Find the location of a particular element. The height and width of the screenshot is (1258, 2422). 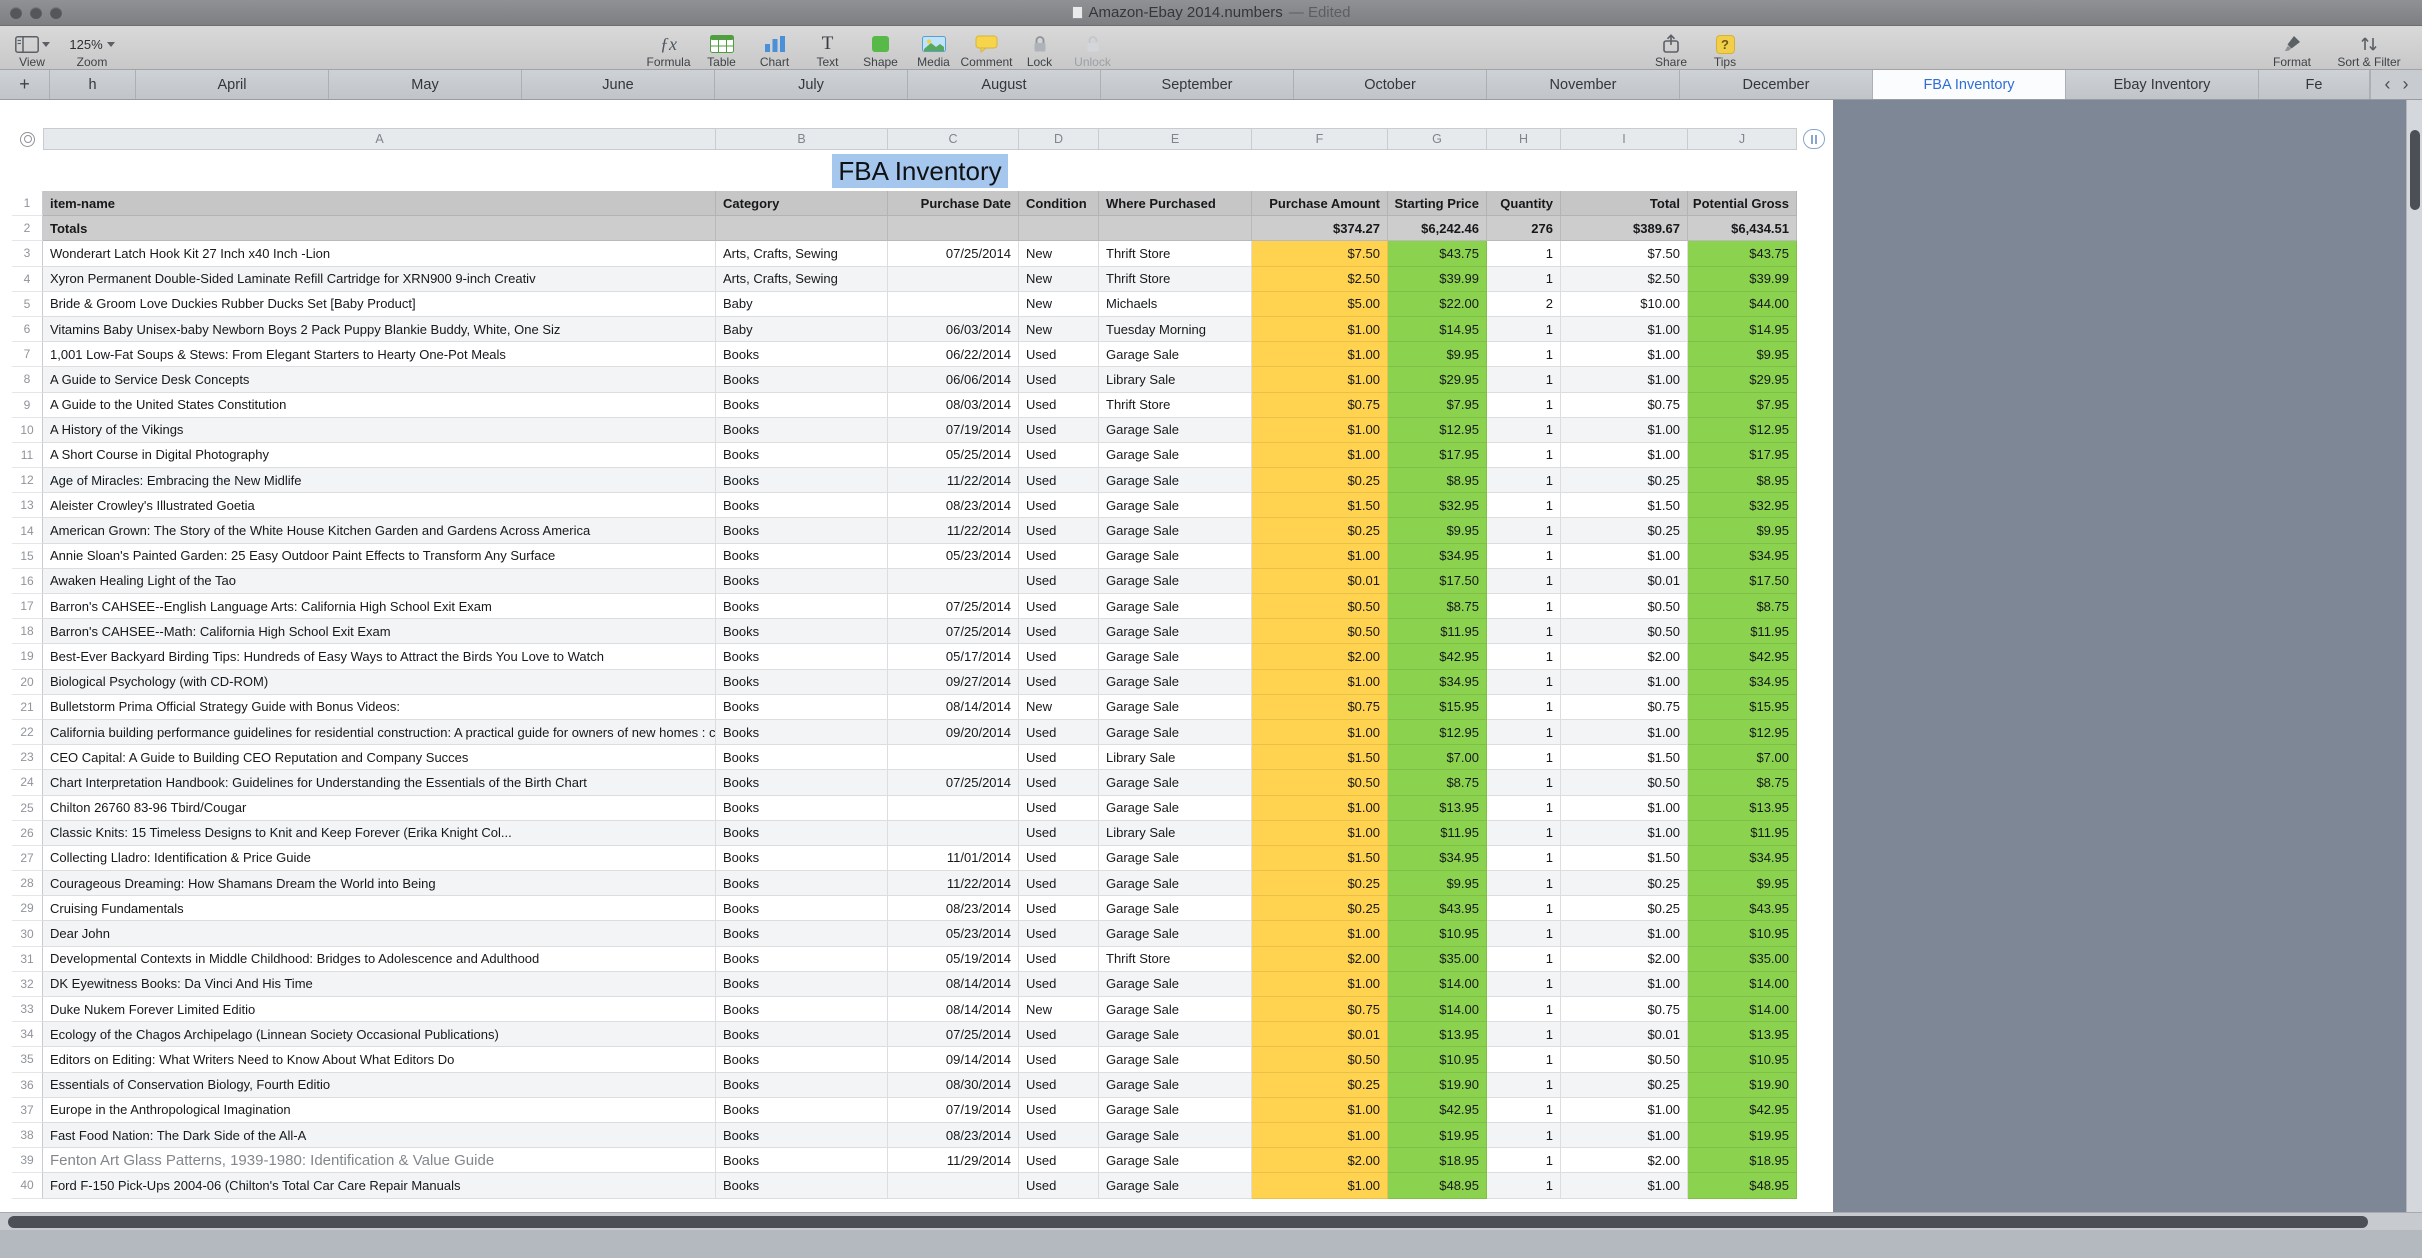

shape-button: Shape is located at coordinates (880, 48).